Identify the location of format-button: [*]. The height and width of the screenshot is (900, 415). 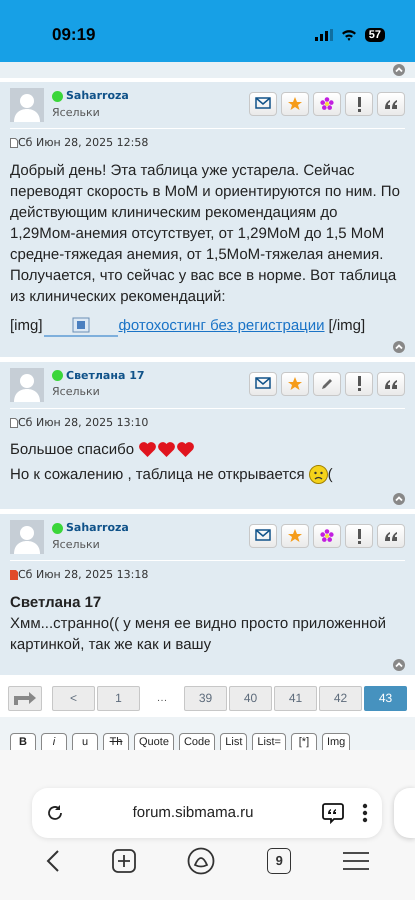
(303, 741).